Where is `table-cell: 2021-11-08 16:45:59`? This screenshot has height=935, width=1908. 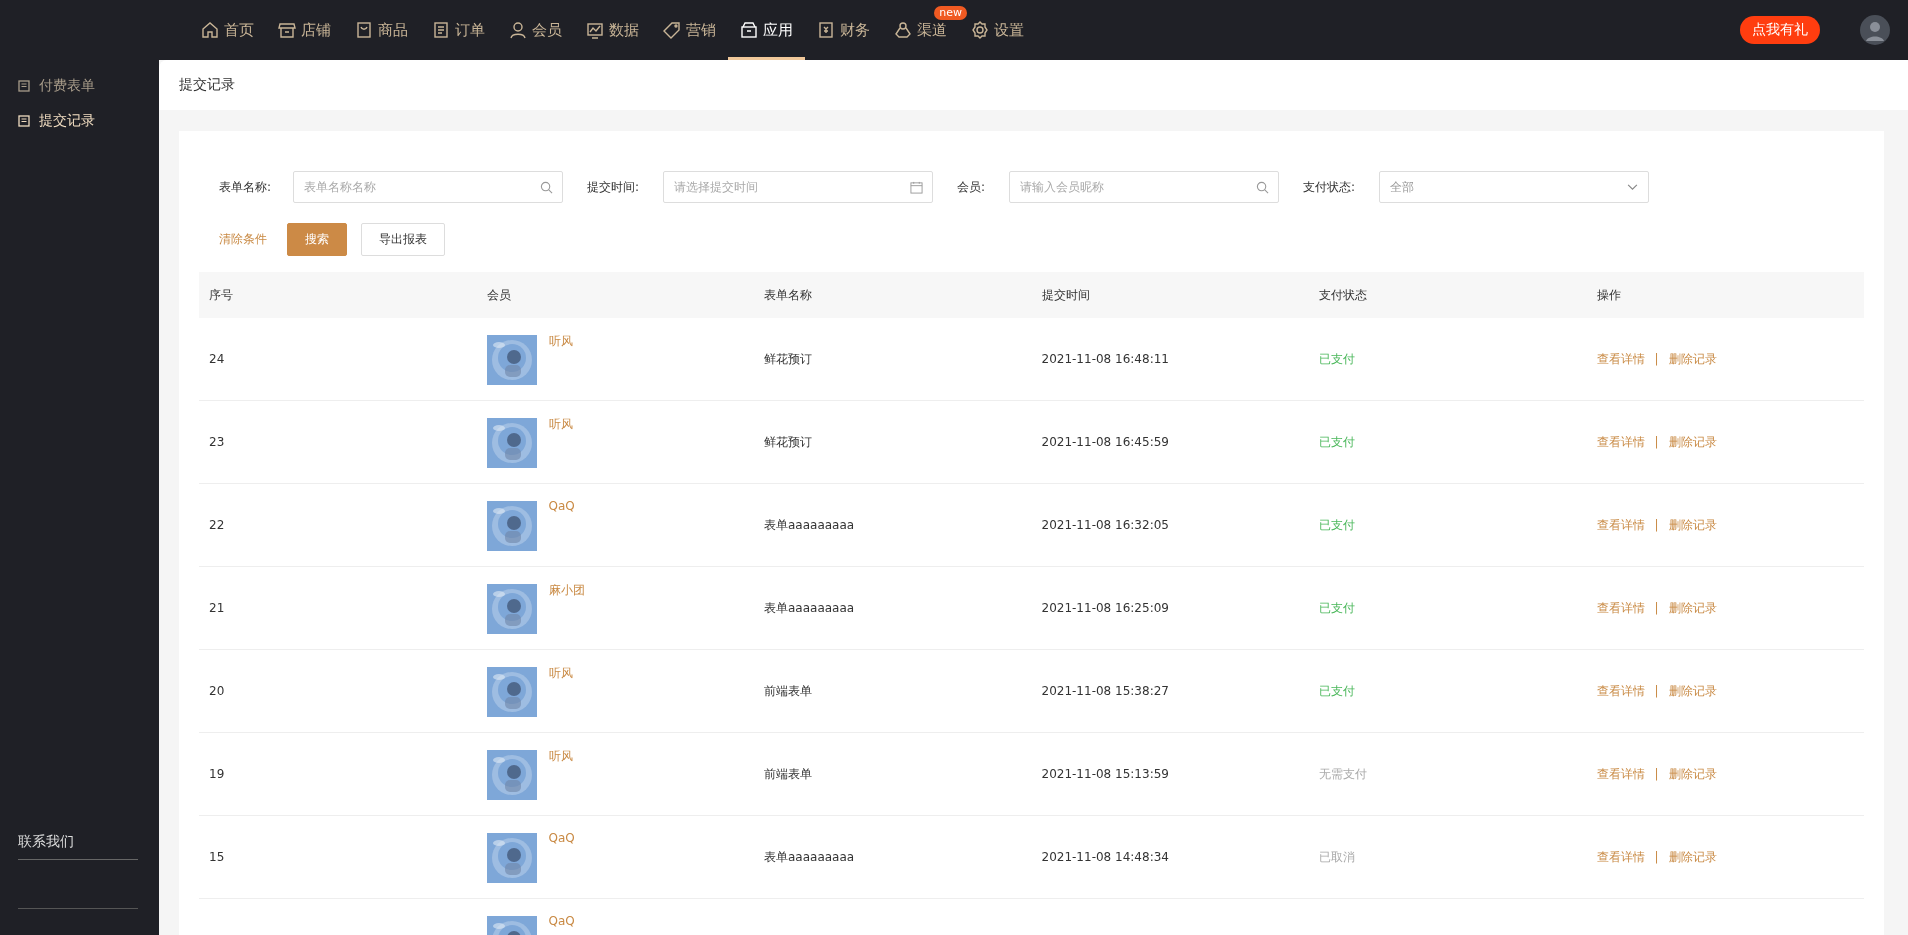 table-cell: 2021-11-08 16:45:59 is located at coordinates (1105, 442).